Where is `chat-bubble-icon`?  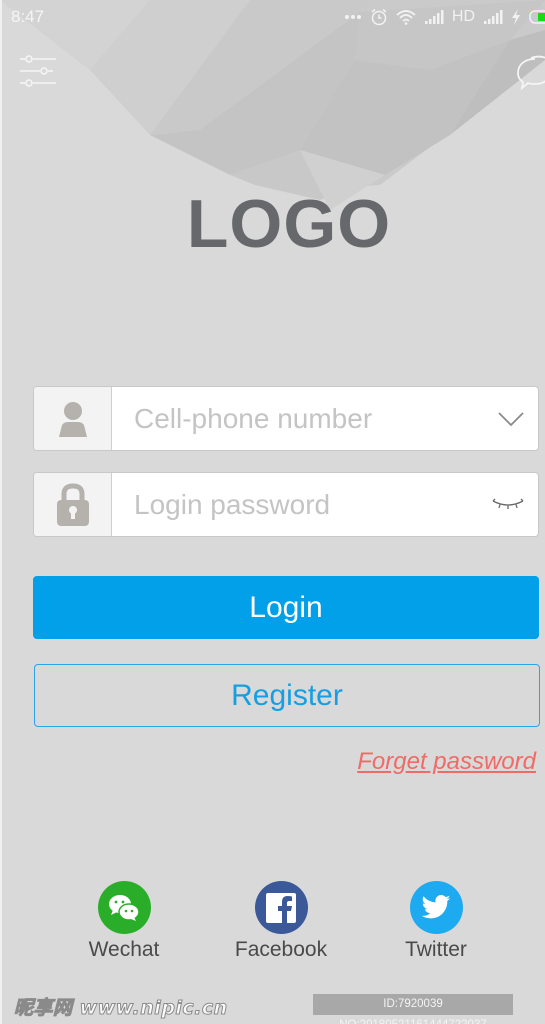
chat-bubble-icon is located at coordinates (530, 73).